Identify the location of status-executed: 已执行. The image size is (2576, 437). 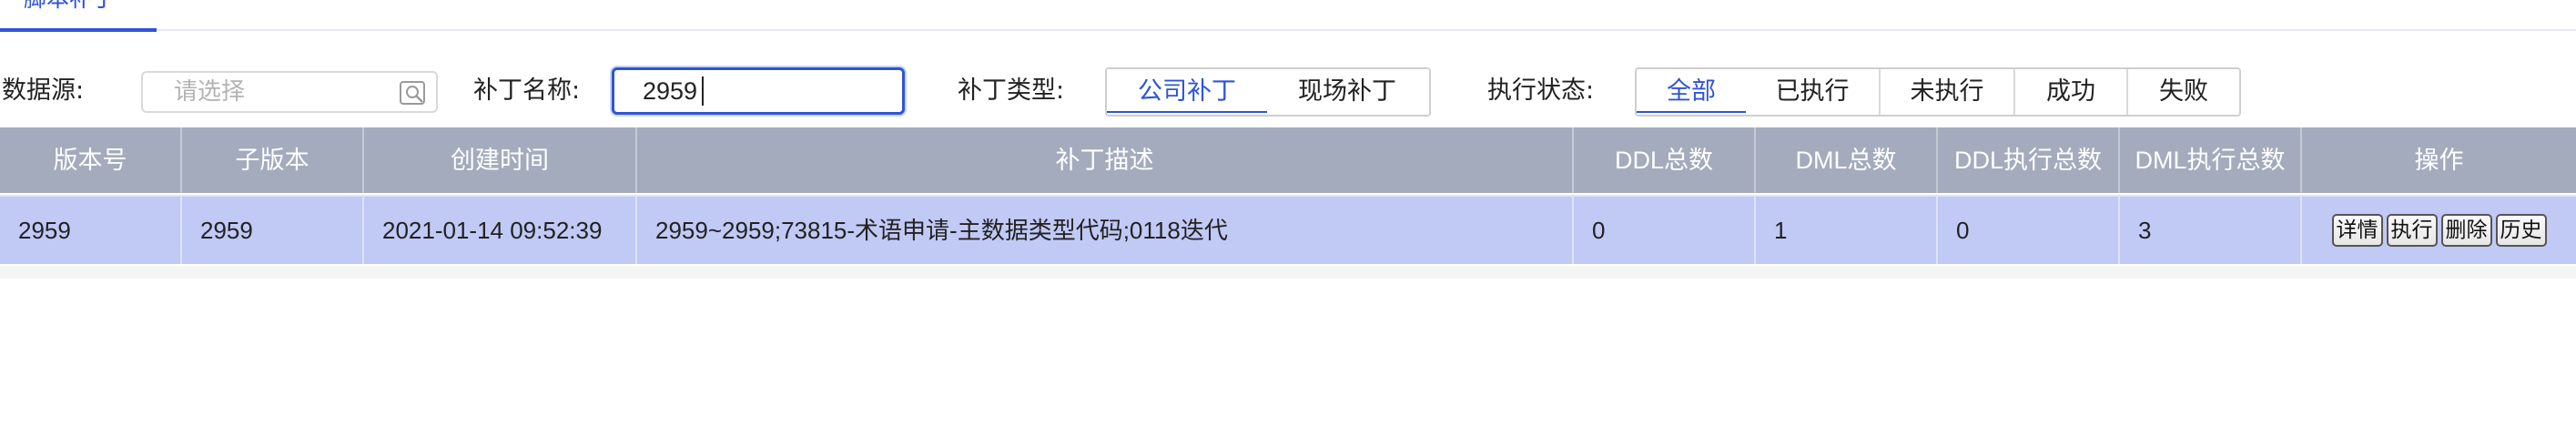
(1813, 92).